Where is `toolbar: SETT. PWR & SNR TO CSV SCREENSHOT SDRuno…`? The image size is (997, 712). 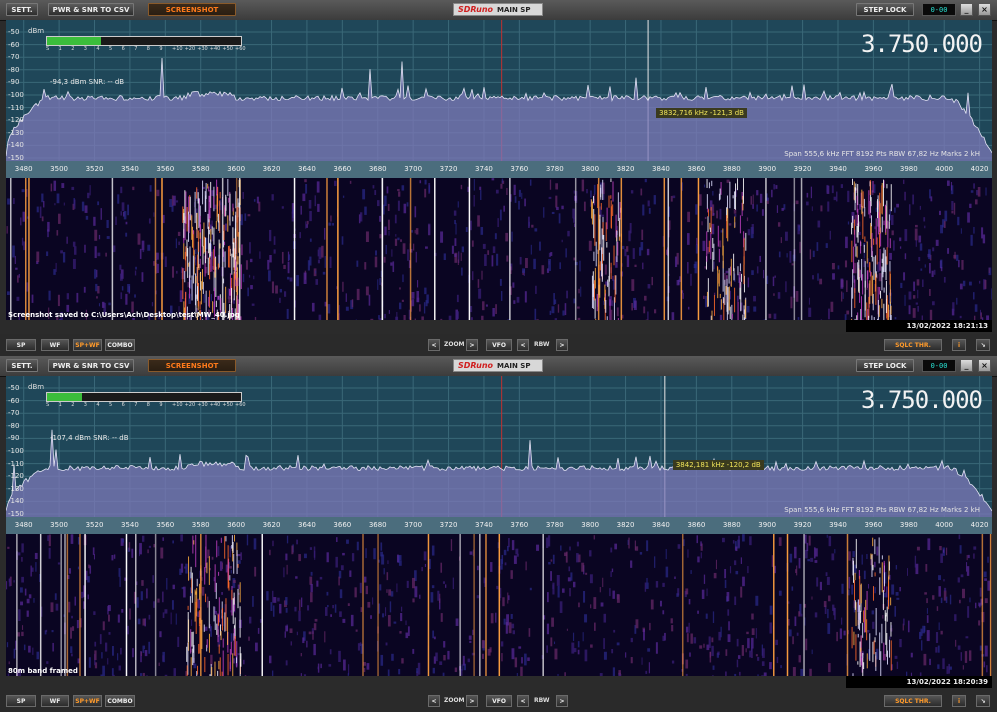
toolbar: SETT. PWR & SNR TO CSV SCREENSHOT SDRuno… is located at coordinates (498, 366).